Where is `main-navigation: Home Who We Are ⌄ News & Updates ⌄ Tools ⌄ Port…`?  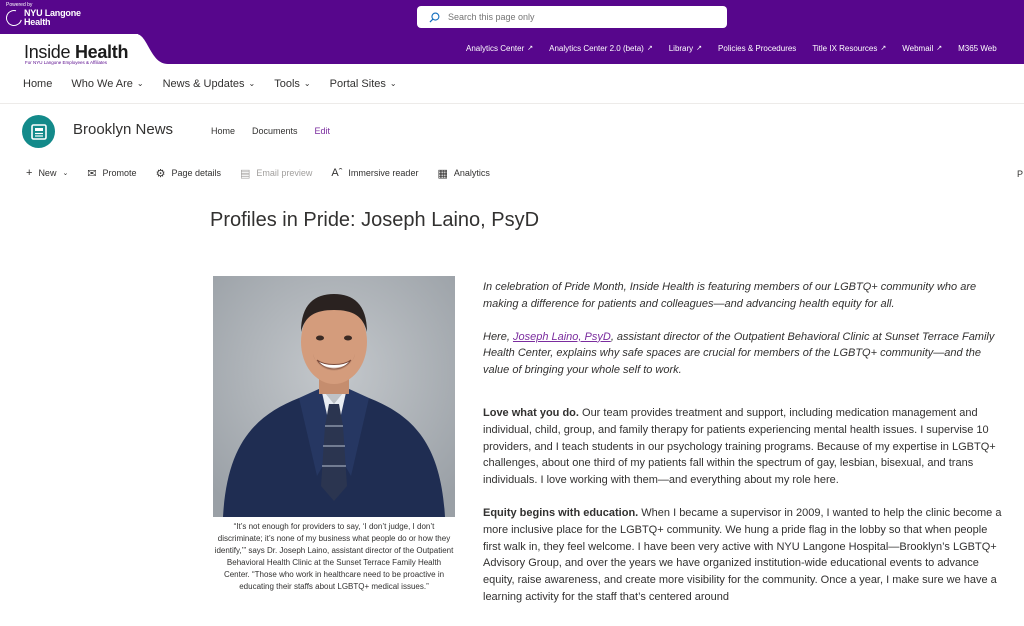
main-navigation: Home Who We Are ⌄ News & Updates ⌄ Tools ⌄ Port… is located at coordinates (512, 84).